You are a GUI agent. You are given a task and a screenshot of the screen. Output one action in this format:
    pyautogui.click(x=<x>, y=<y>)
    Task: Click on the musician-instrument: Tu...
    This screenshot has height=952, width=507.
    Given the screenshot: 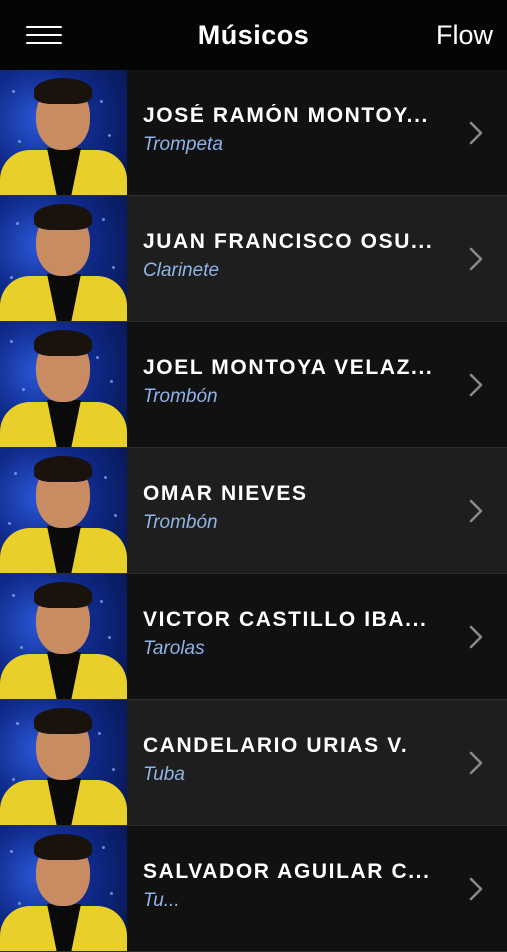 What is the action you would take?
    pyautogui.click(x=161, y=900)
    